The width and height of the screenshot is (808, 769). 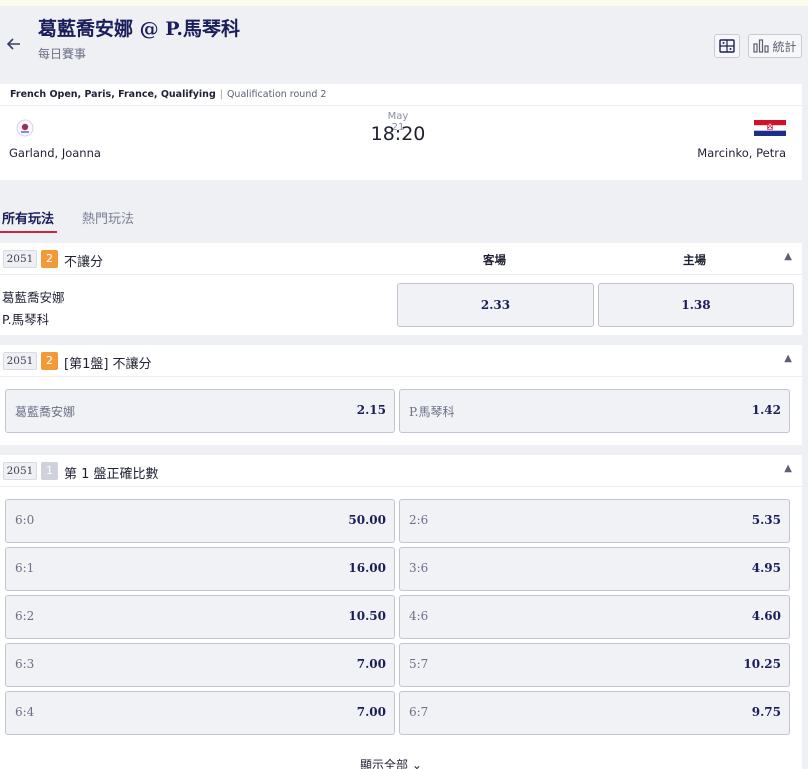 What do you see at coordinates (367, 568) in the screenshot?
I see `score-odds-value: 16.00` at bounding box center [367, 568].